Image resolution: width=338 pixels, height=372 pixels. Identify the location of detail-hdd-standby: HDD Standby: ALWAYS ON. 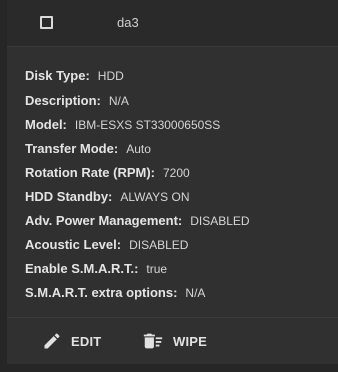
(107, 197).